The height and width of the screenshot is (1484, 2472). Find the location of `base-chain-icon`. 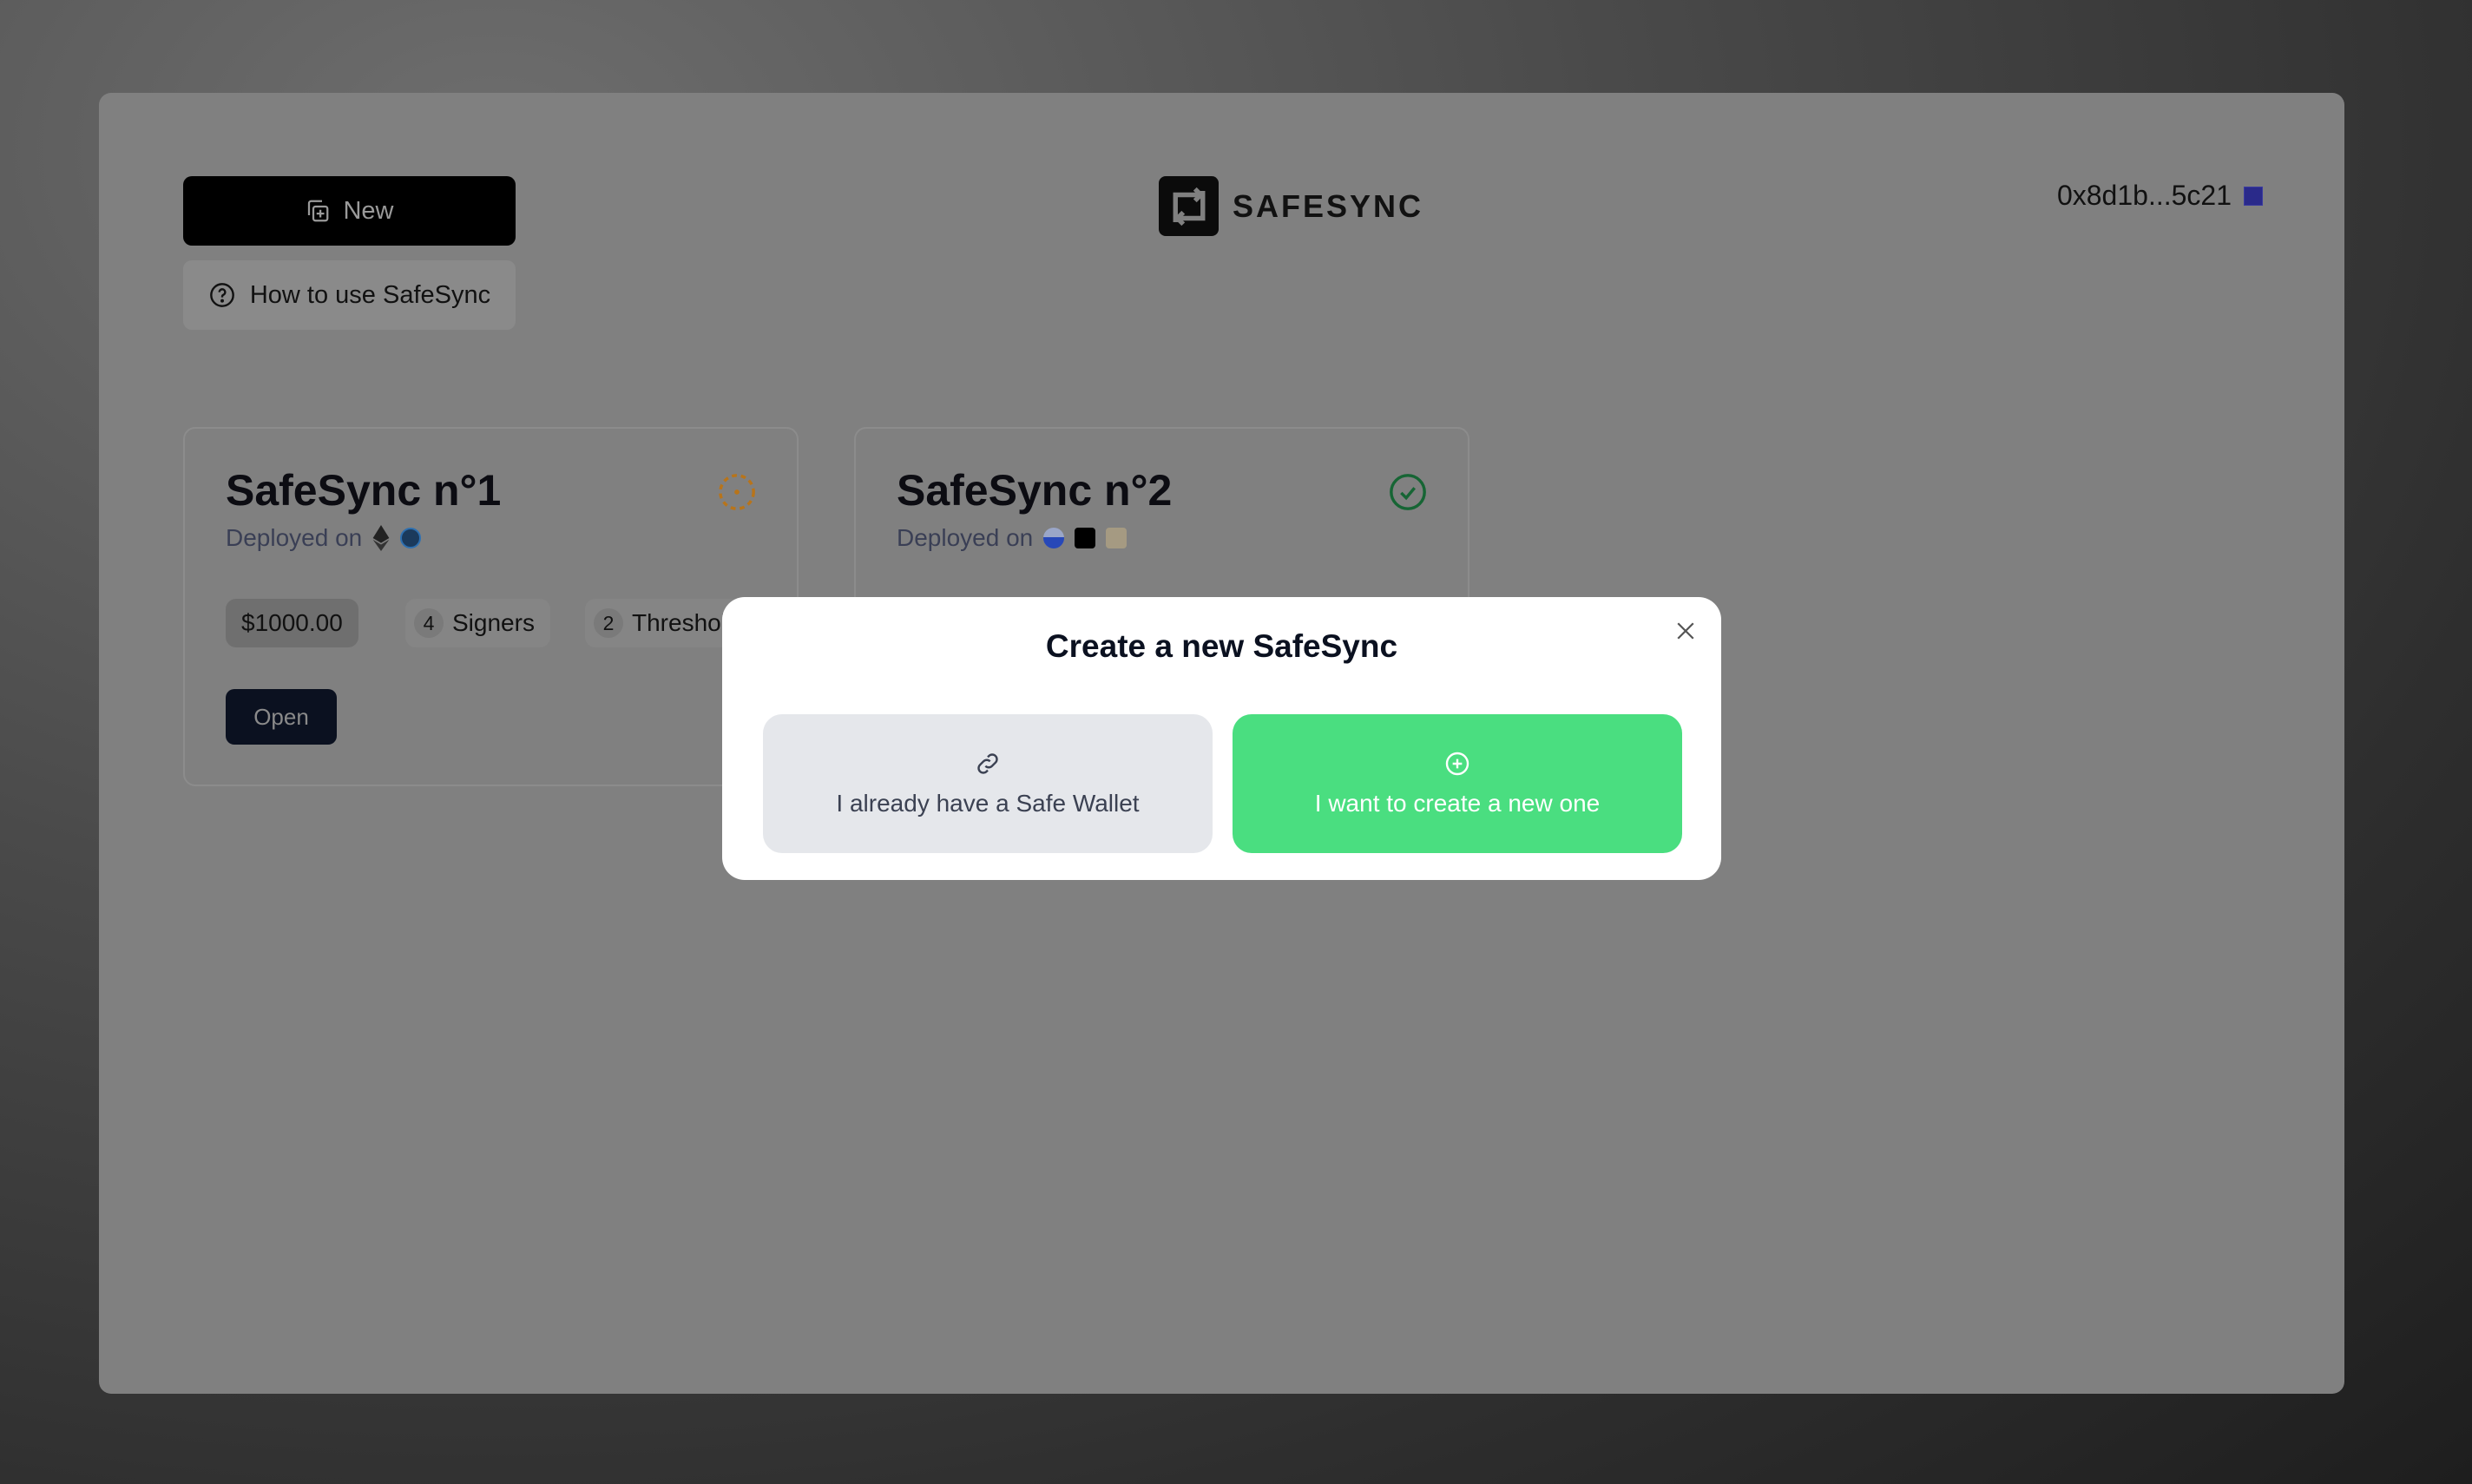

base-chain-icon is located at coordinates (1054, 538).